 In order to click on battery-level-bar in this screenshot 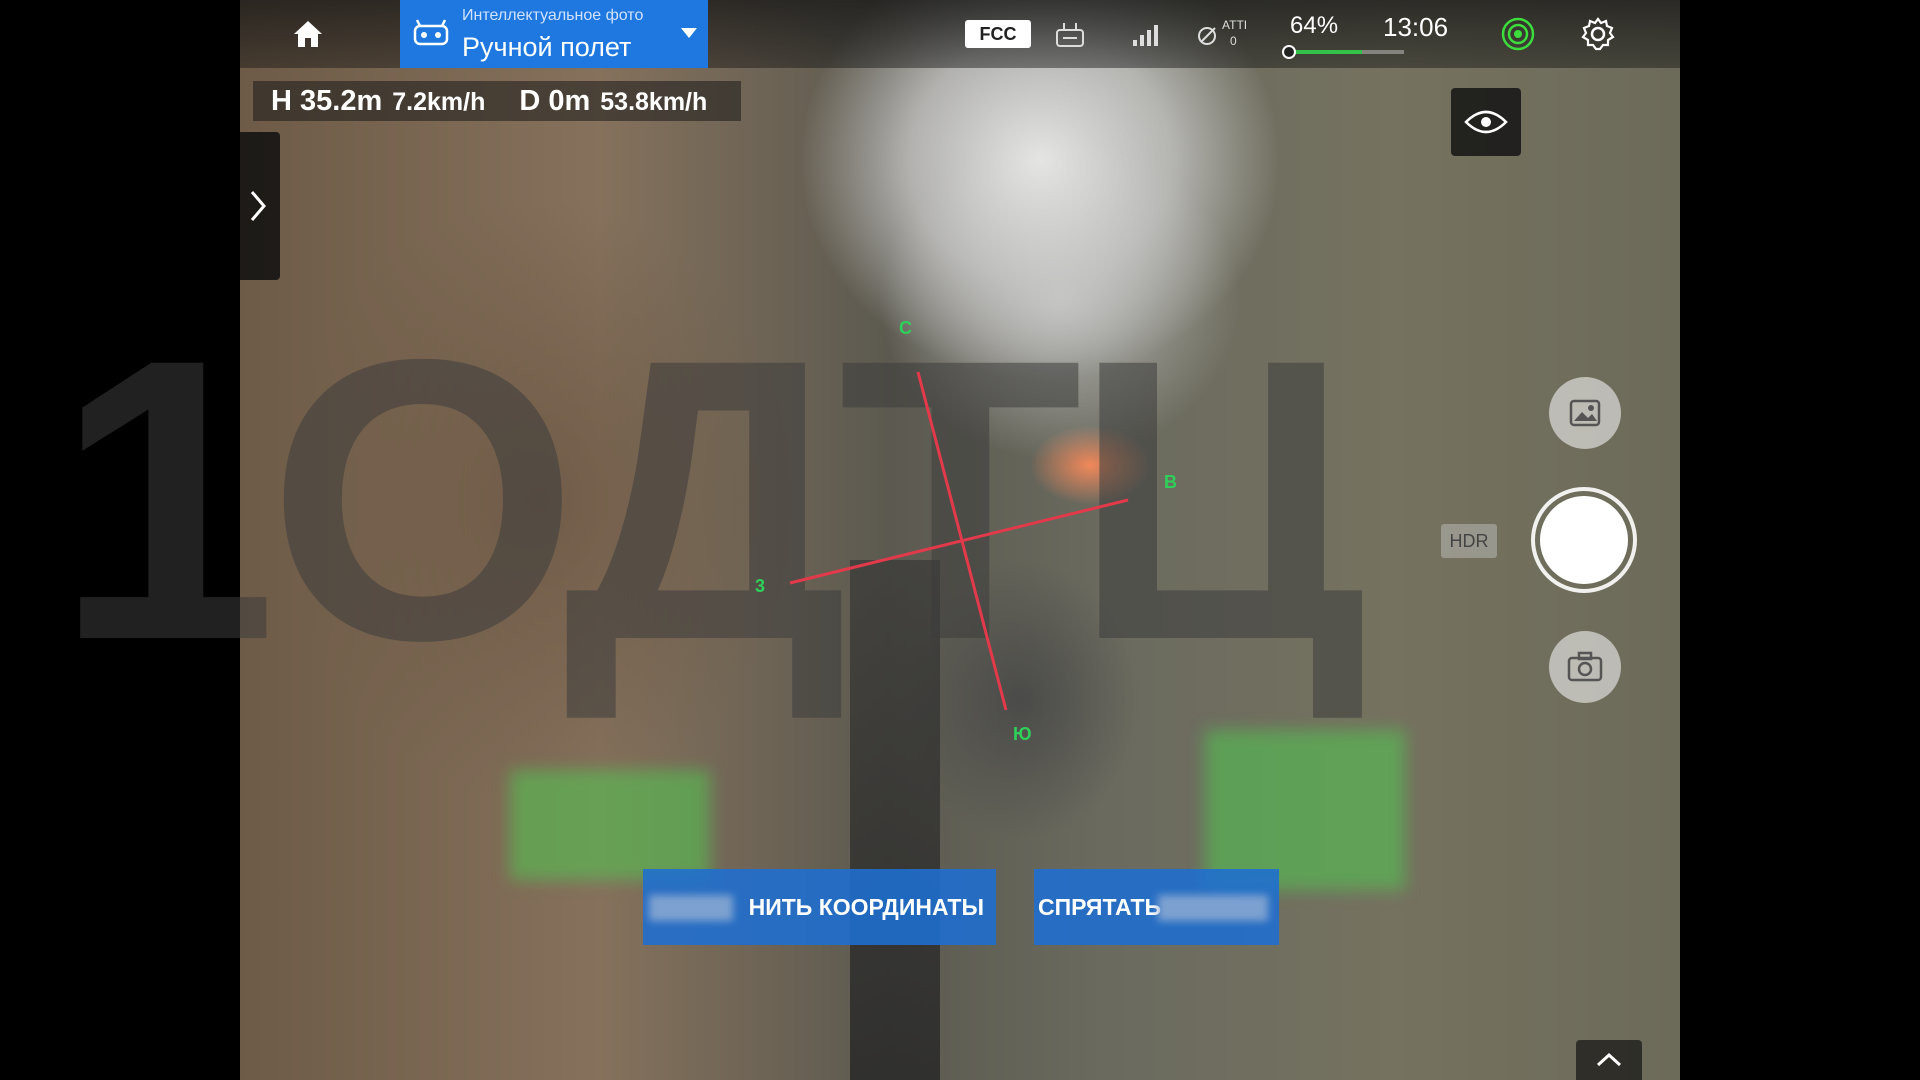, I will do `click(1343, 52)`.